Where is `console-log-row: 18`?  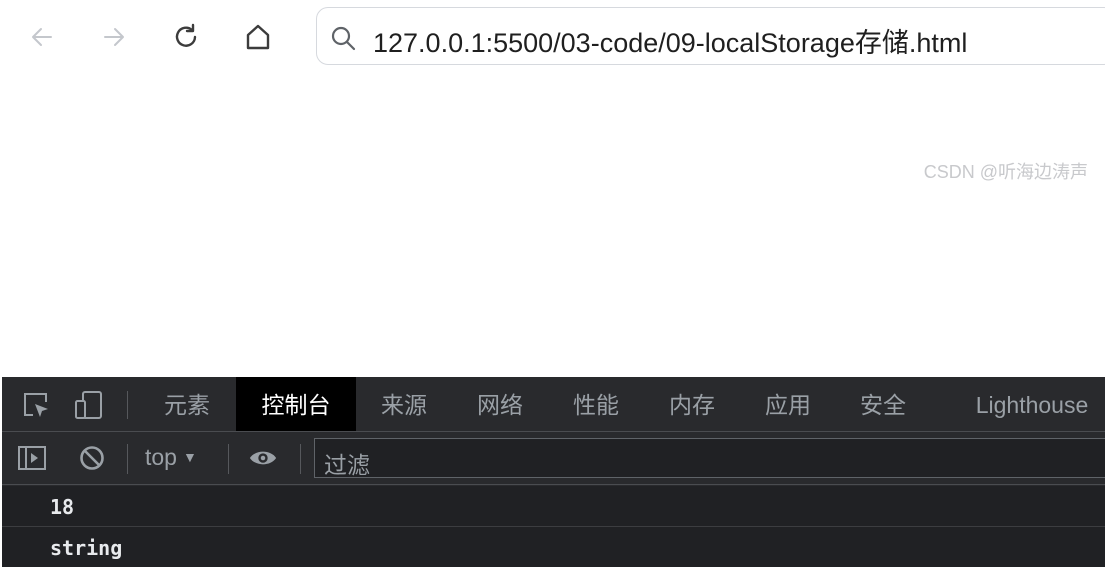 console-log-row: 18 is located at coordinates (553, 506).